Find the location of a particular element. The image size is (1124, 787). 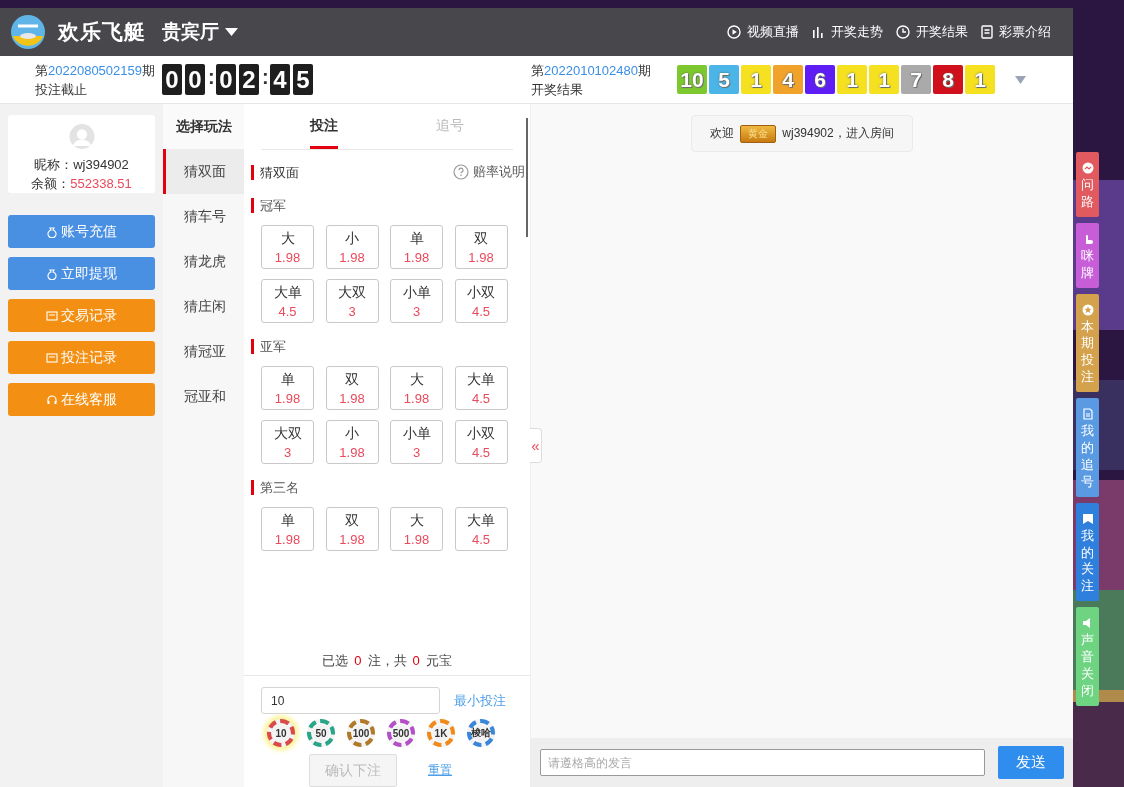

chat-bubble-icon is located at coordinates (1087, 168).